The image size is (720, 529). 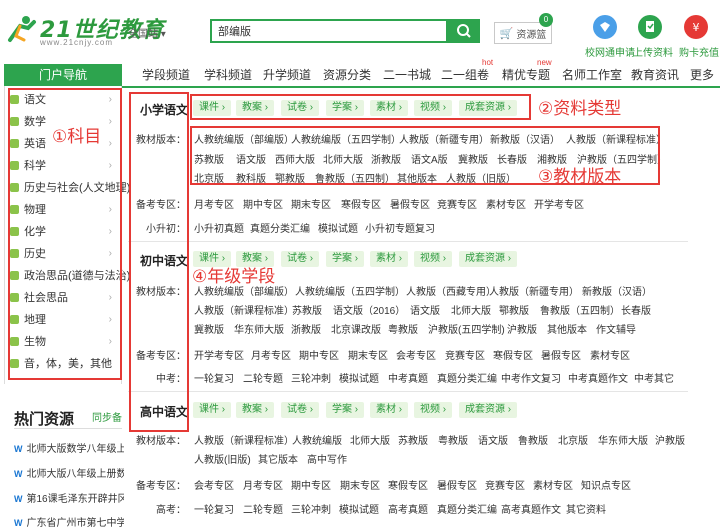 What do you see at coordinates (219, 354) in the screenshot?
I see `zone-link: 开学考专区` at bounding box center [219, 354].